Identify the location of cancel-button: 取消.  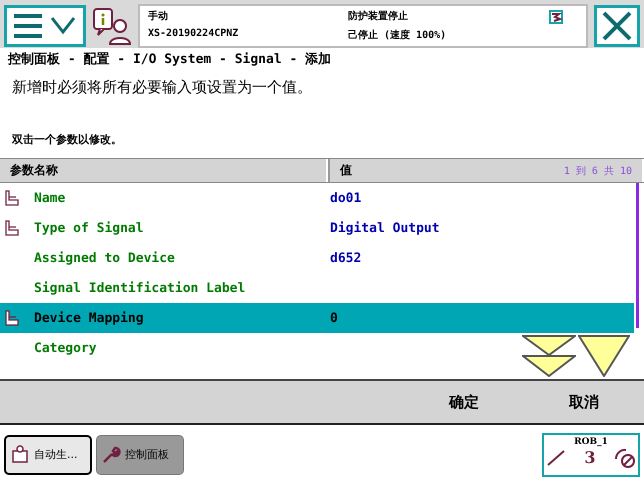
(584, 402).